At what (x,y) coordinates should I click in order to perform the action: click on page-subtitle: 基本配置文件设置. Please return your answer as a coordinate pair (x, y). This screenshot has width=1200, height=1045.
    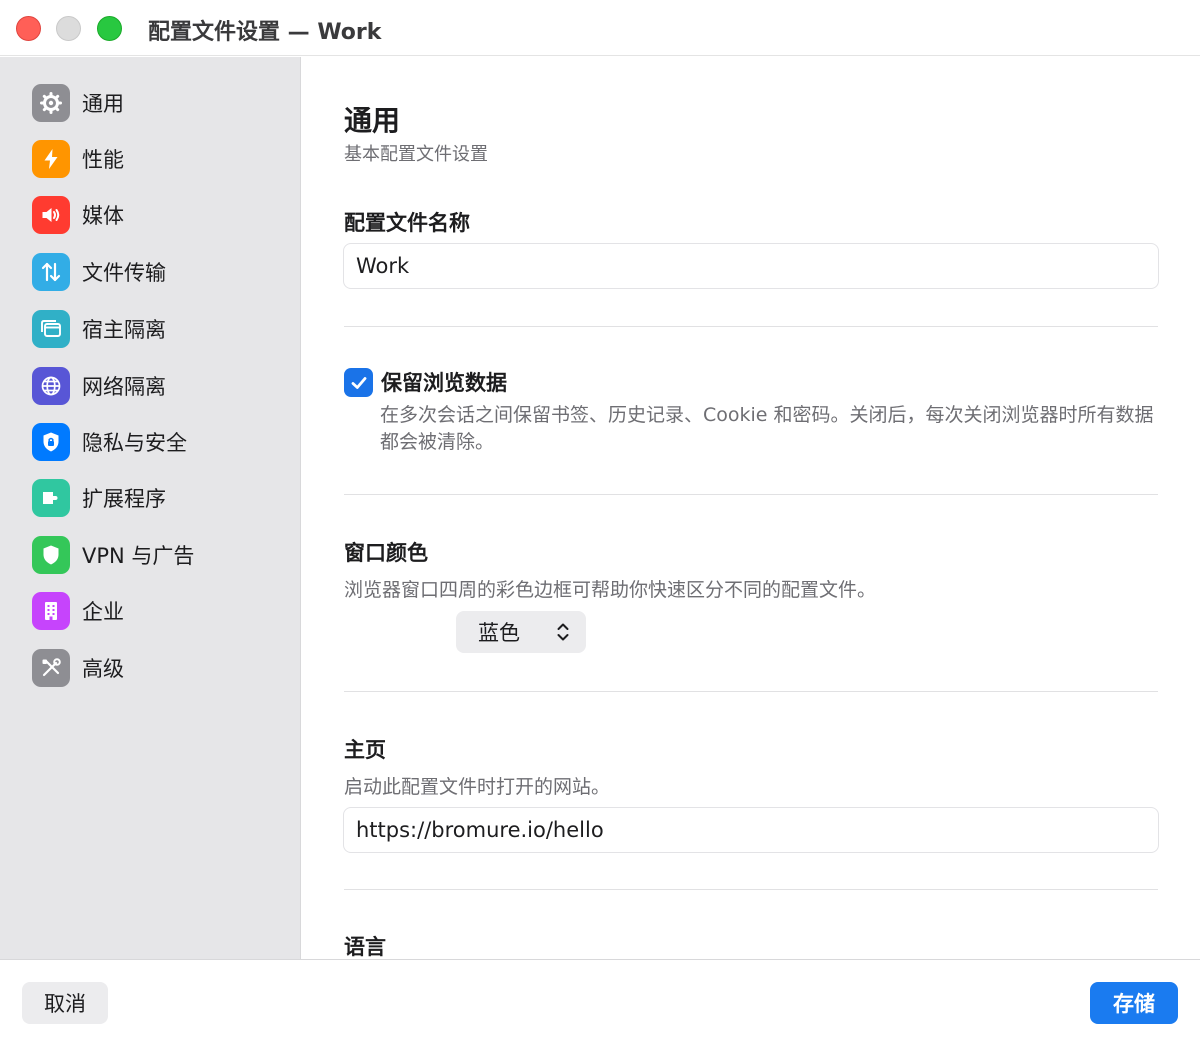
    Looking at the image, I should click on (416, 154).